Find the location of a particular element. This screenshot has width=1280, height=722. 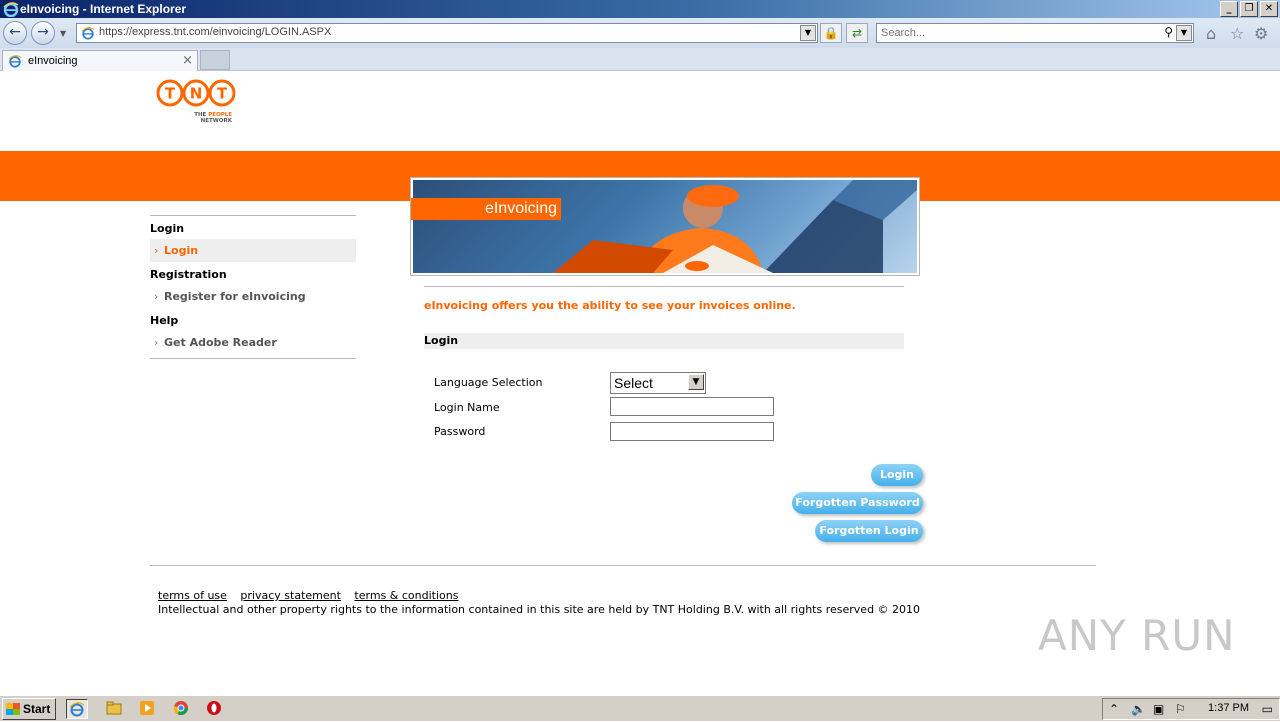

window-titlebar: eInvoicing - Internet Explorer _ ❐ ✕ is located at coordinates (640, 9).